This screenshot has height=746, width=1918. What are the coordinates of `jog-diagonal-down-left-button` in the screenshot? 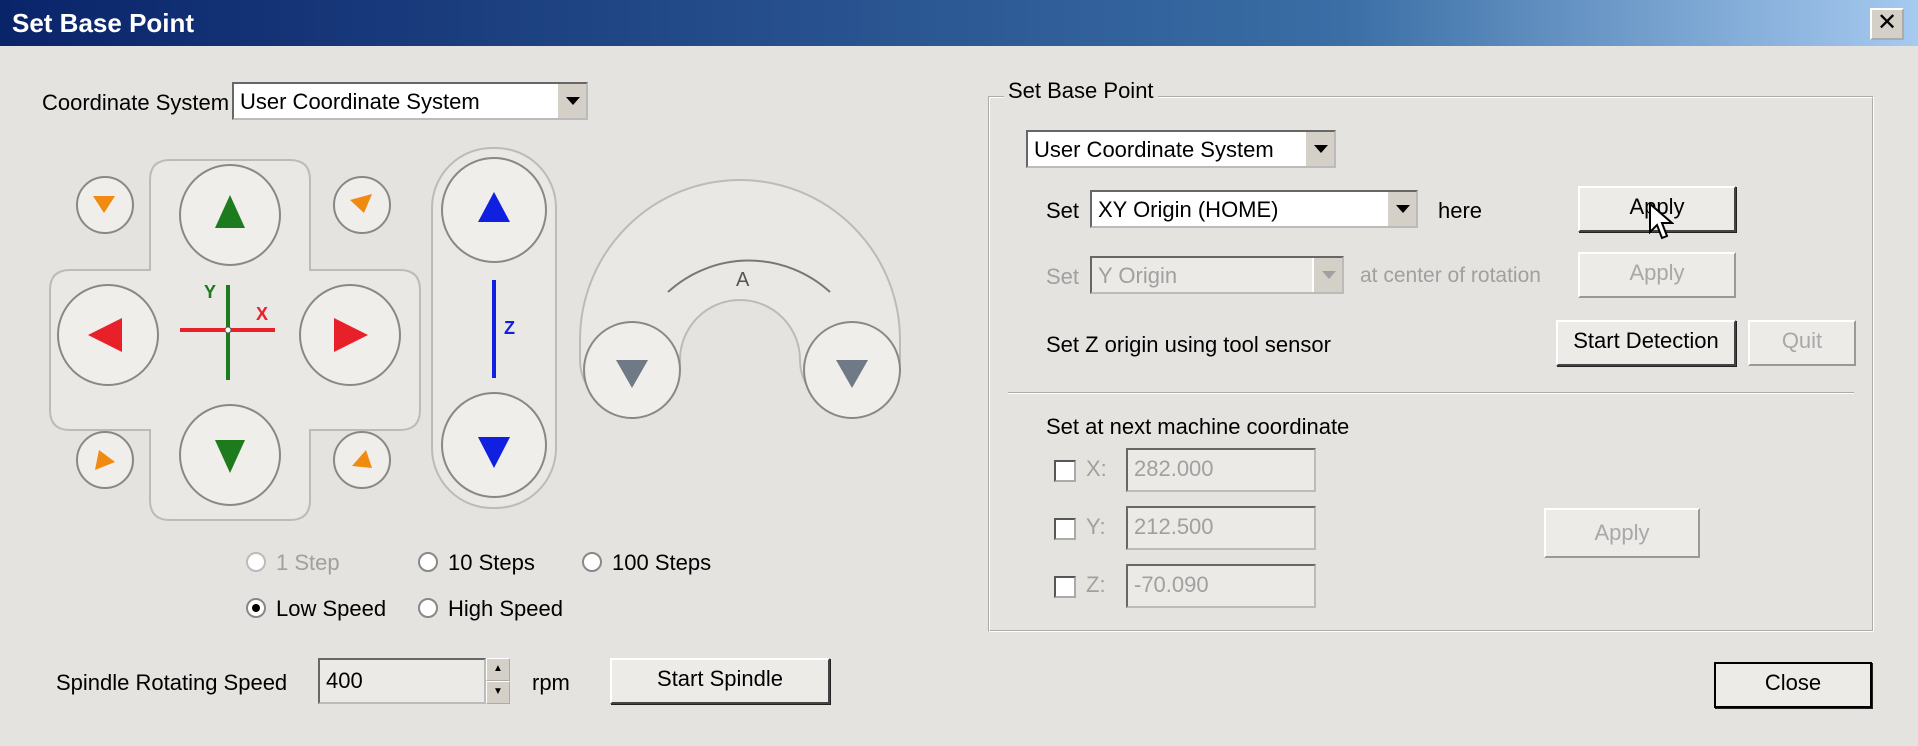 It's located at (105, 460).